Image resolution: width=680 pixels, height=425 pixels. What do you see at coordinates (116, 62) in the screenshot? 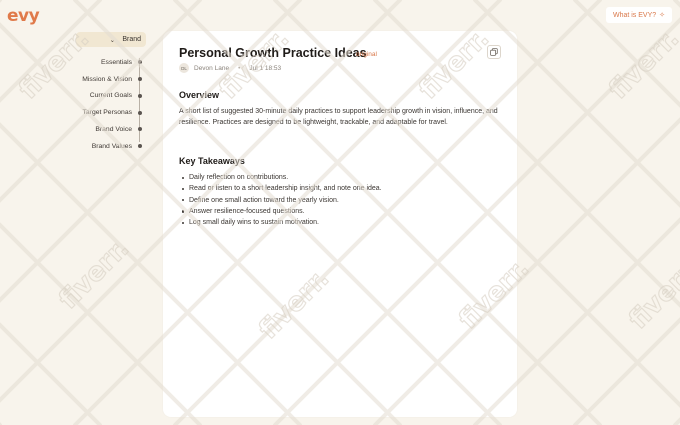
I see `sidebar-item-label: Essentials` at bounding box center [116, 62].